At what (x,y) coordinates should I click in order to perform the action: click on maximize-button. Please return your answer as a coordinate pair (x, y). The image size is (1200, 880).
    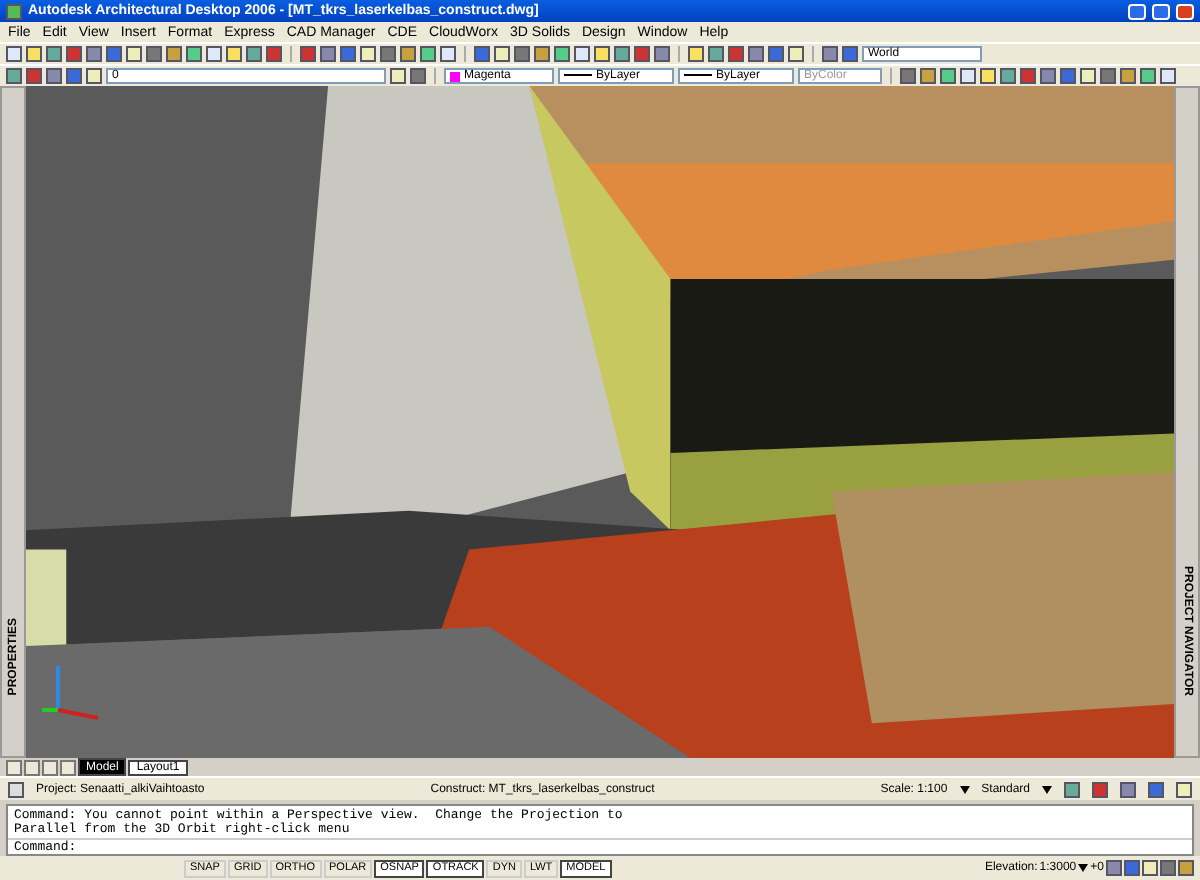
    Looking at the image, I should click on (1161, 11).